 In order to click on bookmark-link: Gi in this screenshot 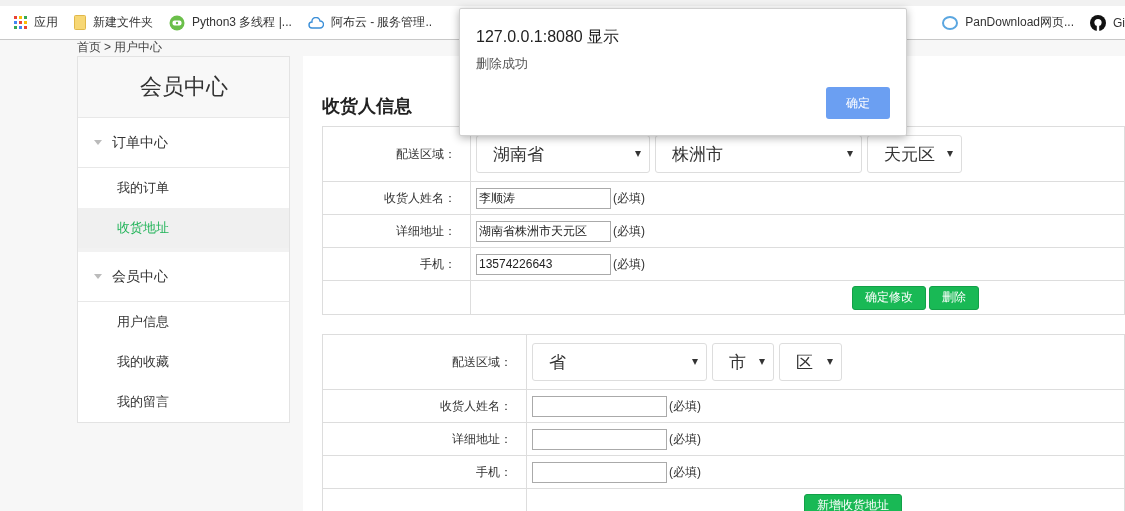, I will do `click(1119, 22)`.